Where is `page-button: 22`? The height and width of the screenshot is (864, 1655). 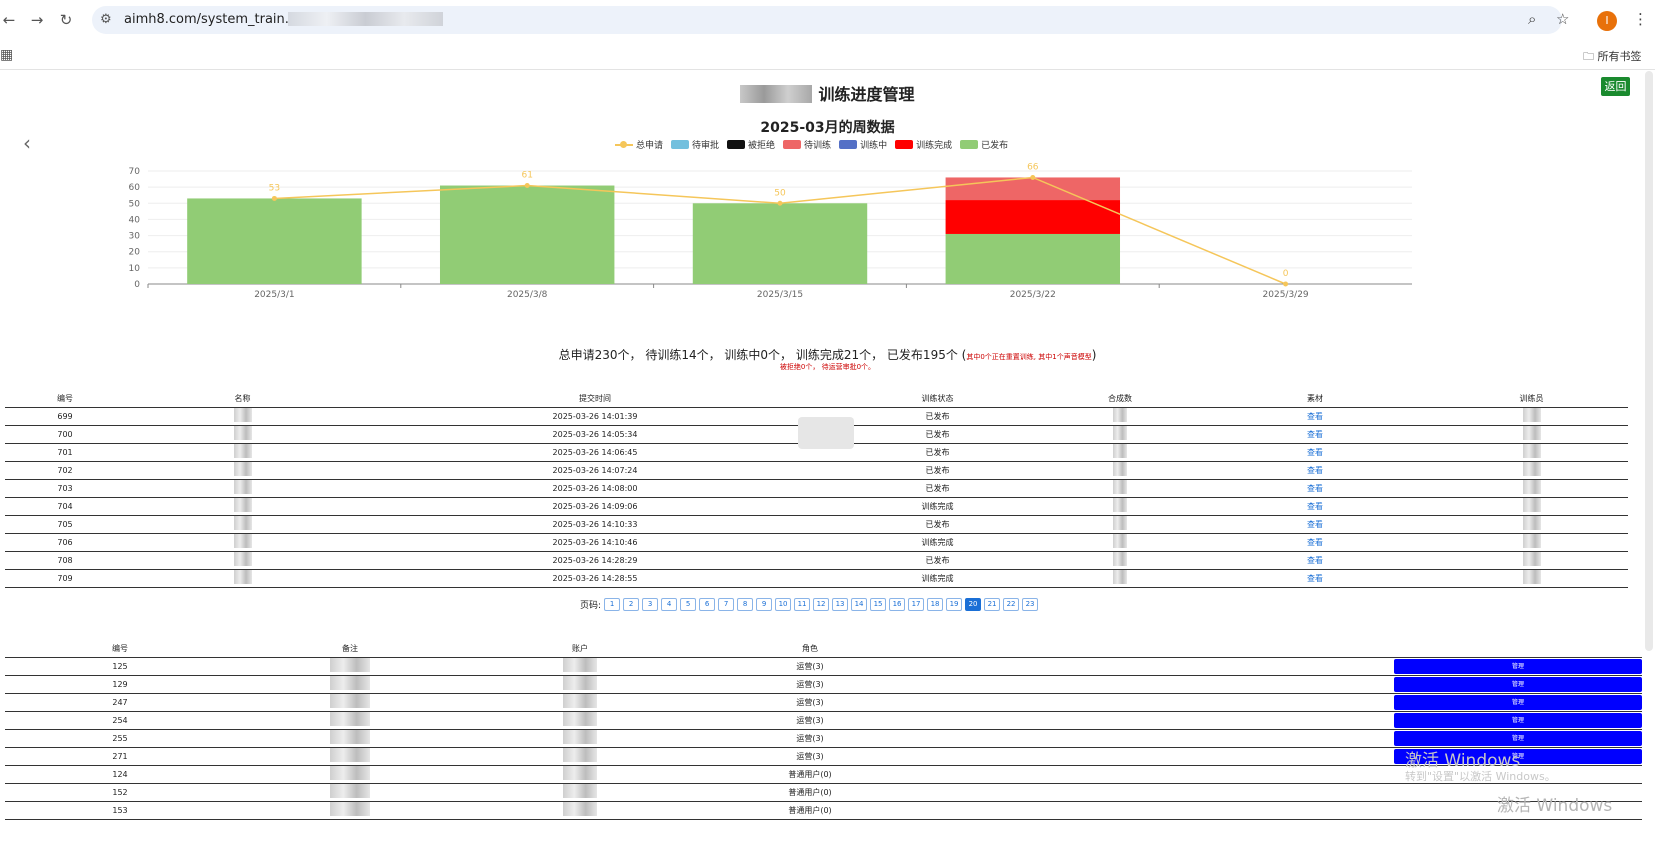 page-button: 22 is located at coordinates (1011, 604).